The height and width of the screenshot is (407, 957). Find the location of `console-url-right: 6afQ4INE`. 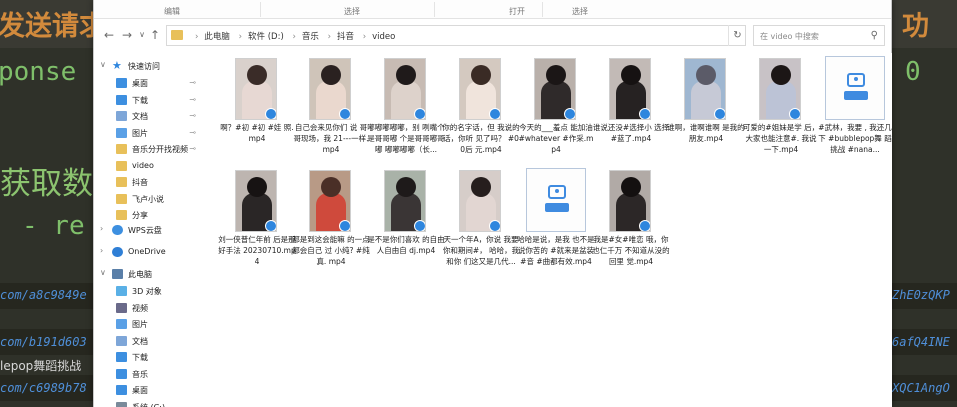

console-url-right: 6afQ4INE is located at coordinates (921, 342).